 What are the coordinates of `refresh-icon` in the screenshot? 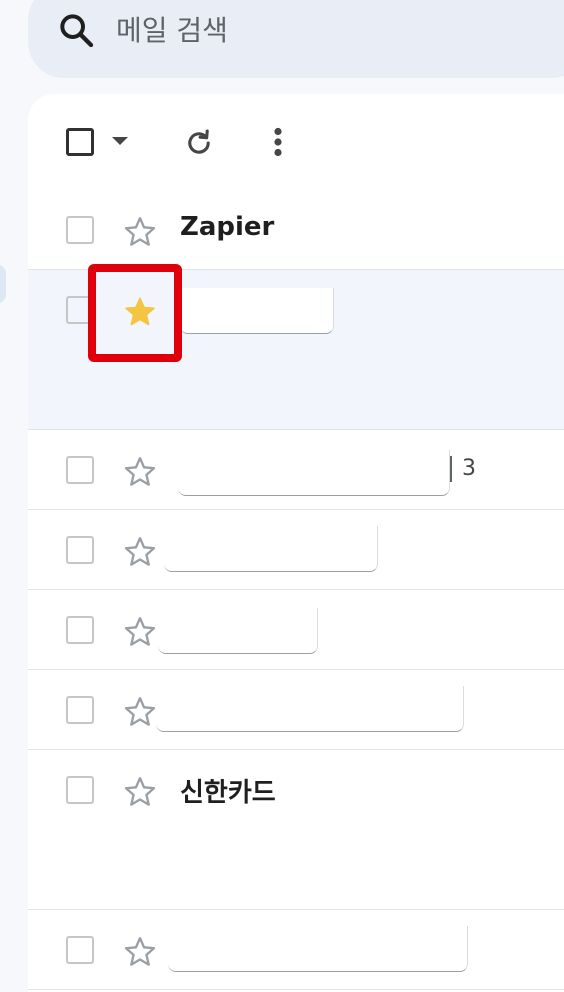 It's located at (199, 143).